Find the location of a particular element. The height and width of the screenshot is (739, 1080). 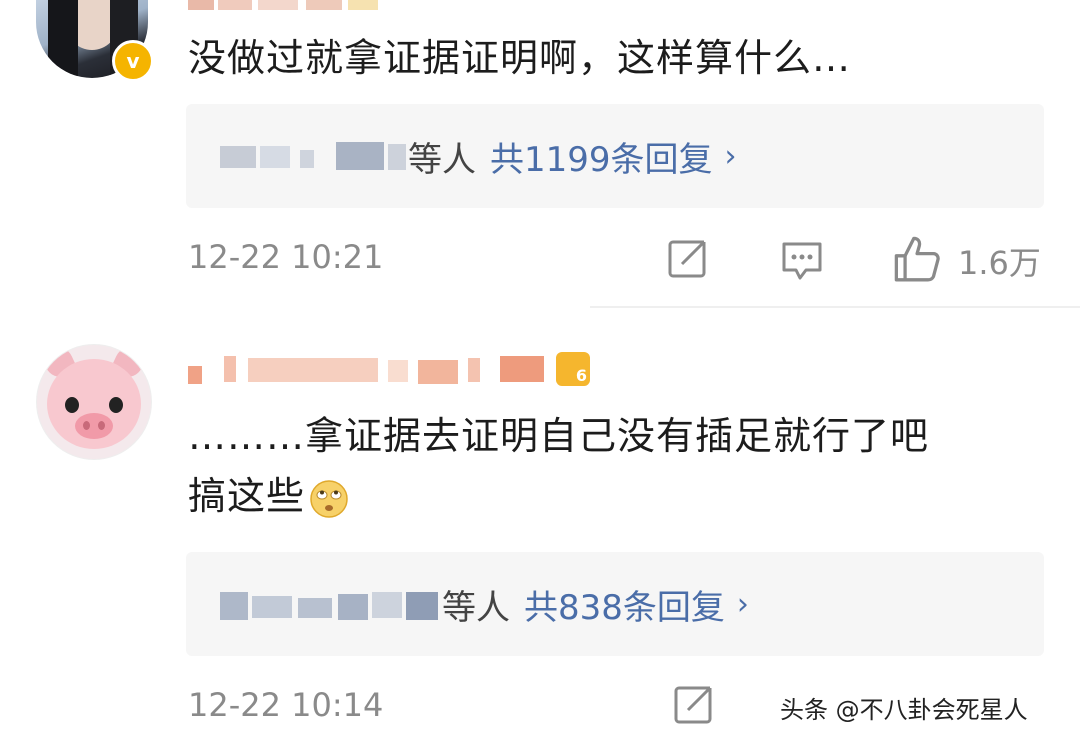

reply-box: 等人 共838条回复 › is located at coordinates (615, 604).